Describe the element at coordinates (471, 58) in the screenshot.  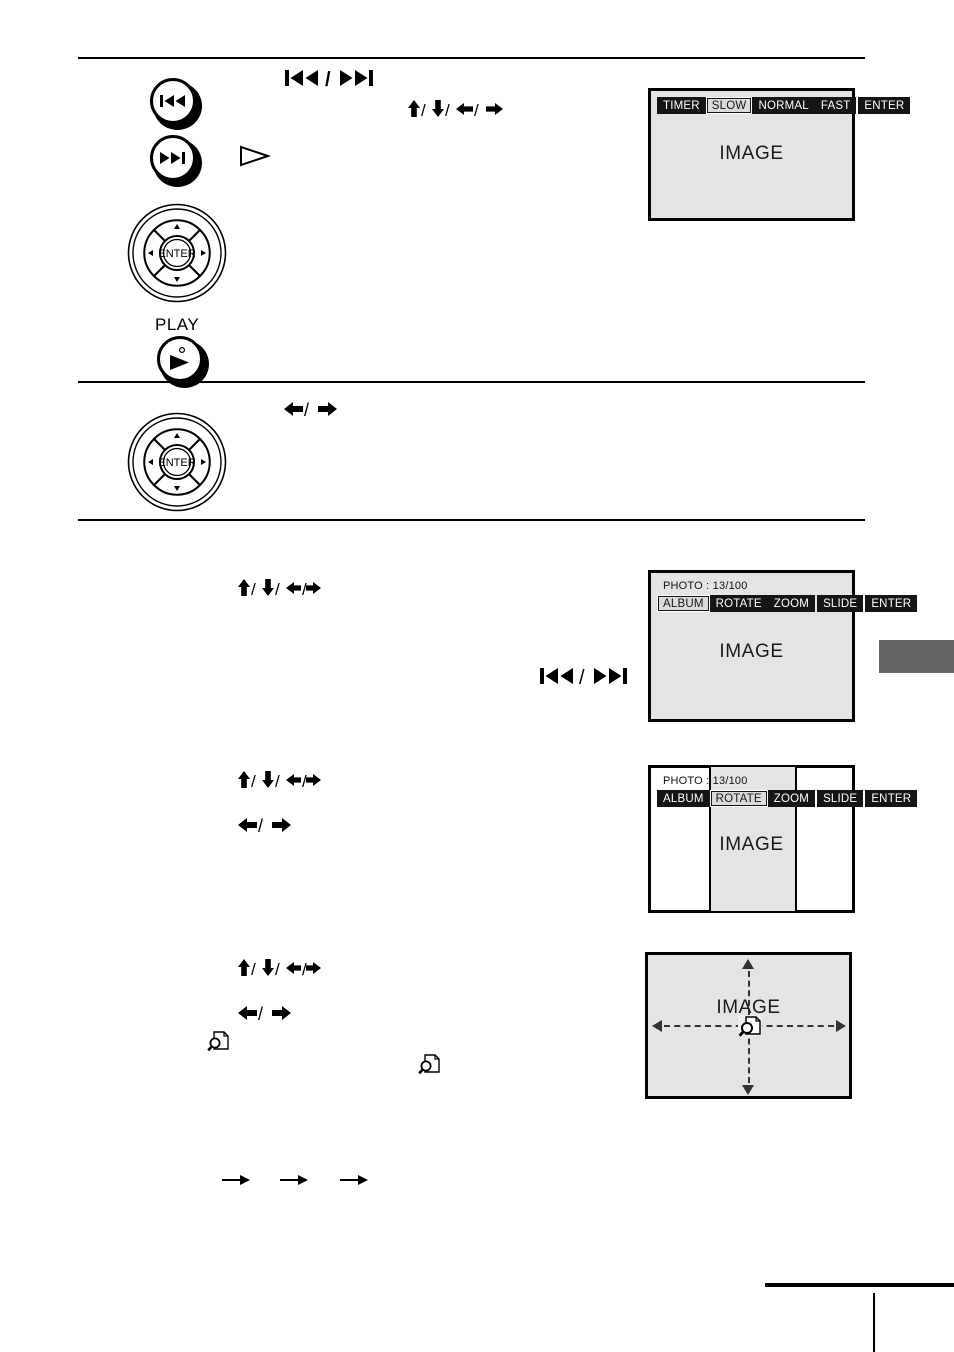
I see `section-divider-top` at that location.